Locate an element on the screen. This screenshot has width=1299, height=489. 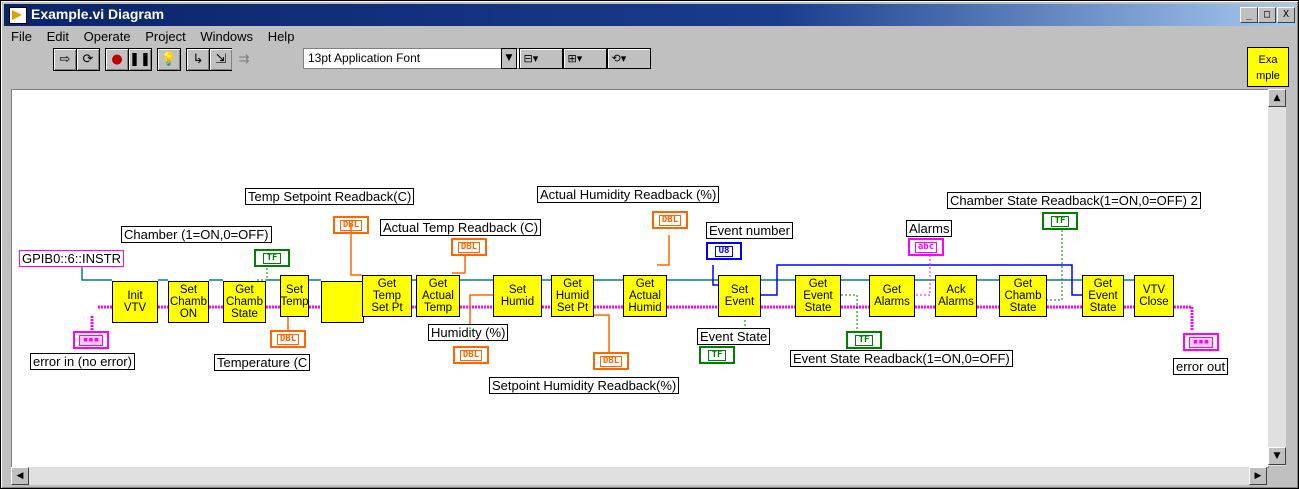
setpoint-humidity-label: Setpoint Humidity Readback(%) is located at coordinates (584, 385).